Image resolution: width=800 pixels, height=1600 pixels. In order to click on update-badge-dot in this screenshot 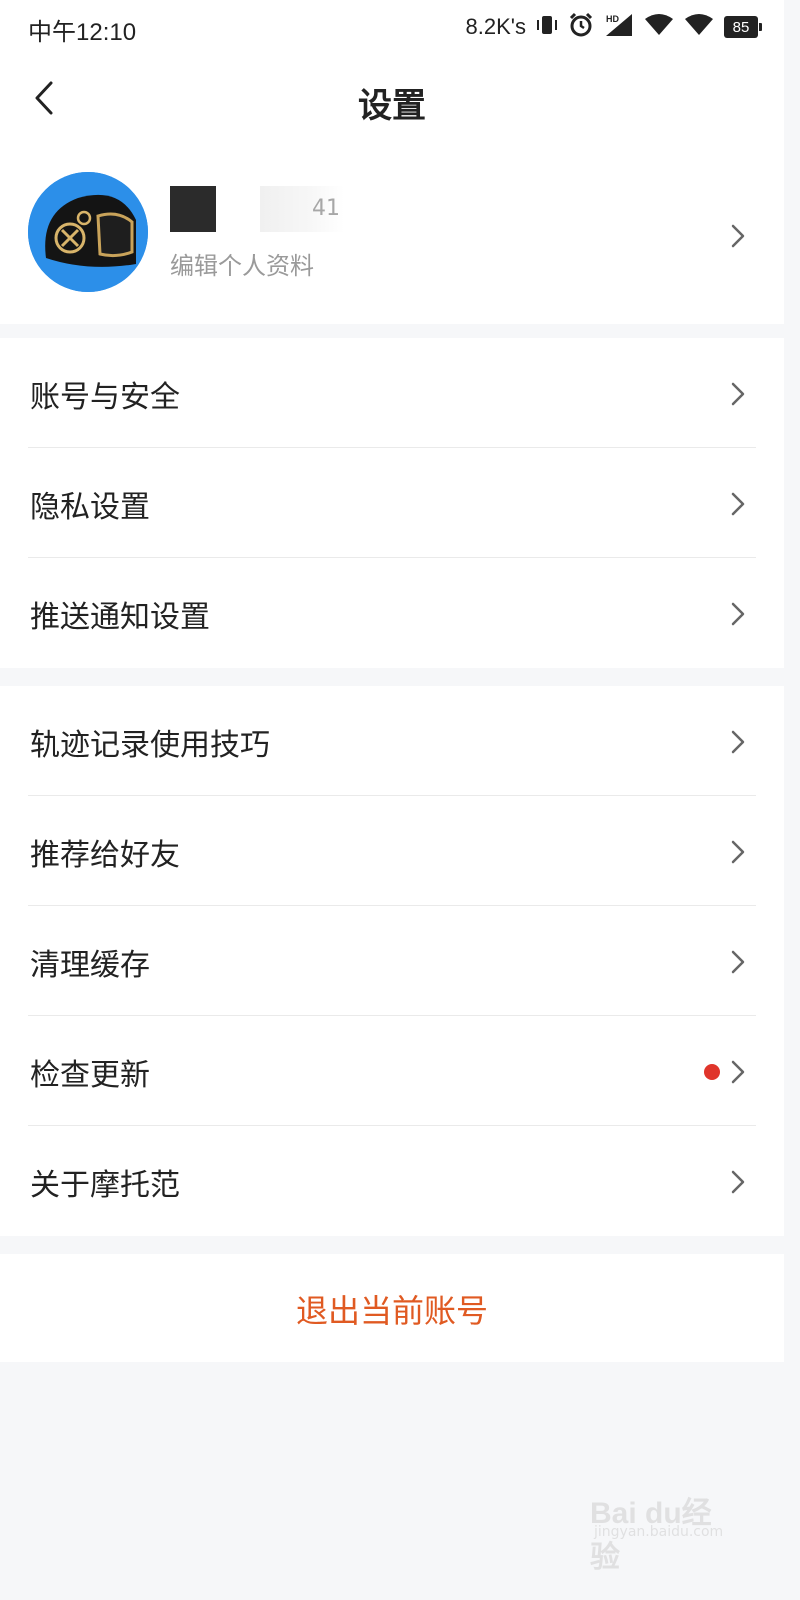, I will do `click(712, 1072)`.